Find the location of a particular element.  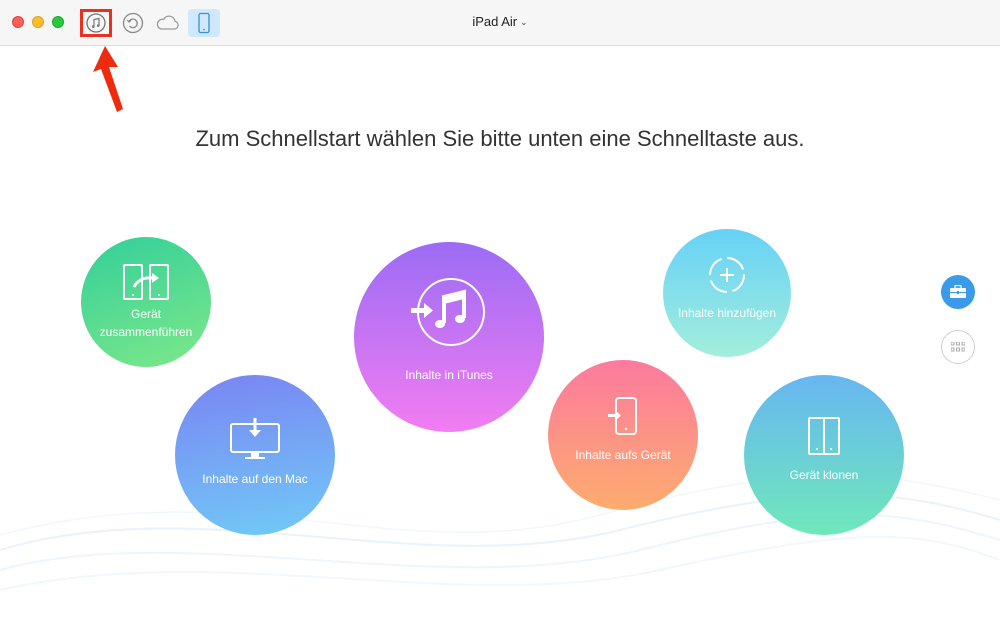

content-to-itunes-label: Inhalte in iTunes is located at coordinates (449, 375).